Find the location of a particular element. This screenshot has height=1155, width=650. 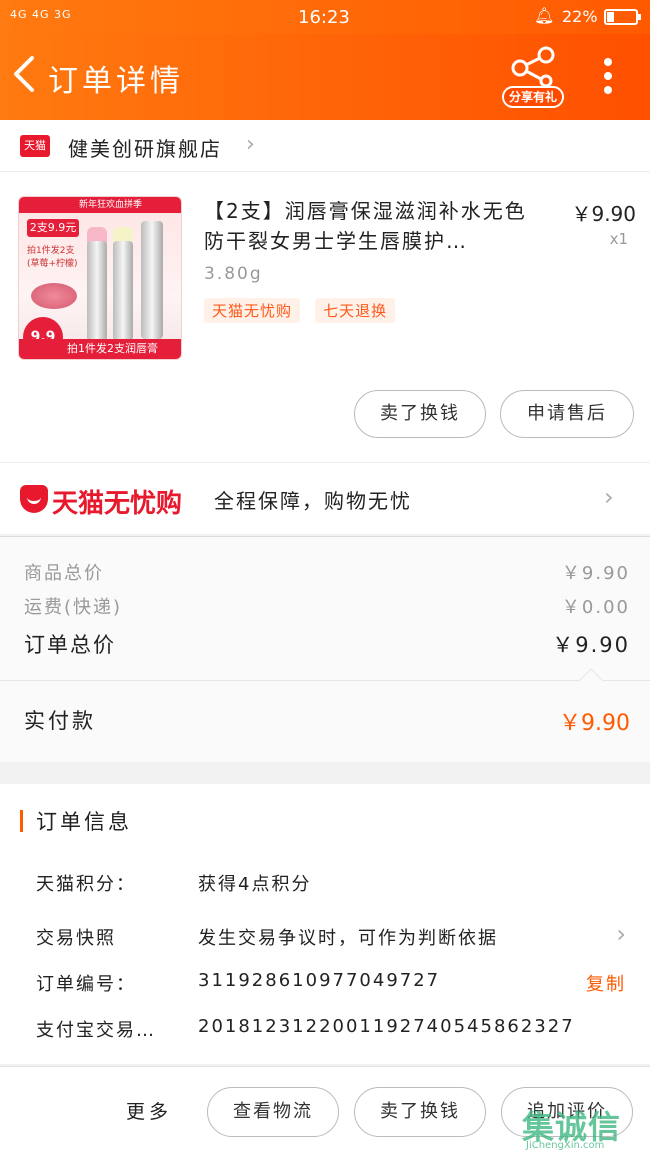

thumb-tag: 2支9.9元 is located at coordinates (53, 228).